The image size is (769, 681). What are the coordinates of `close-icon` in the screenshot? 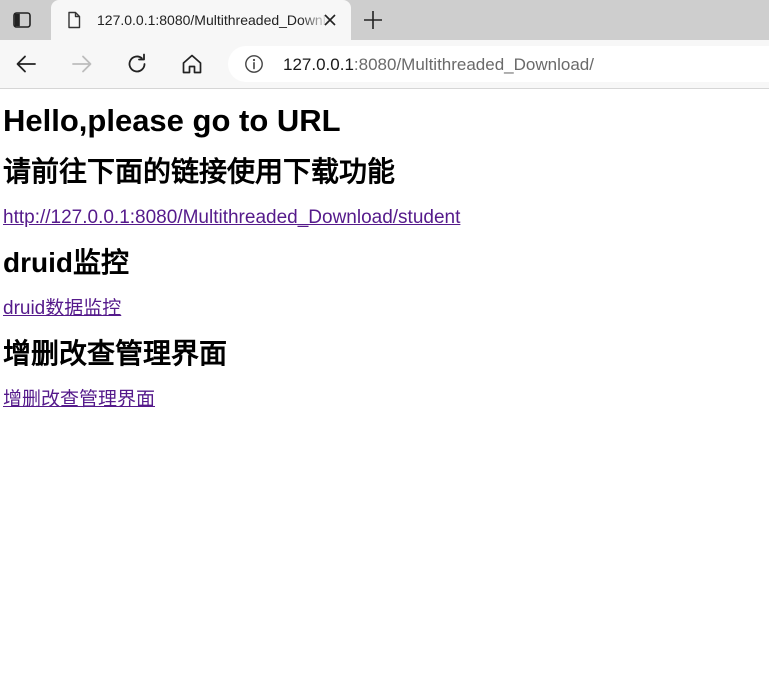 It's located at (330, 20).